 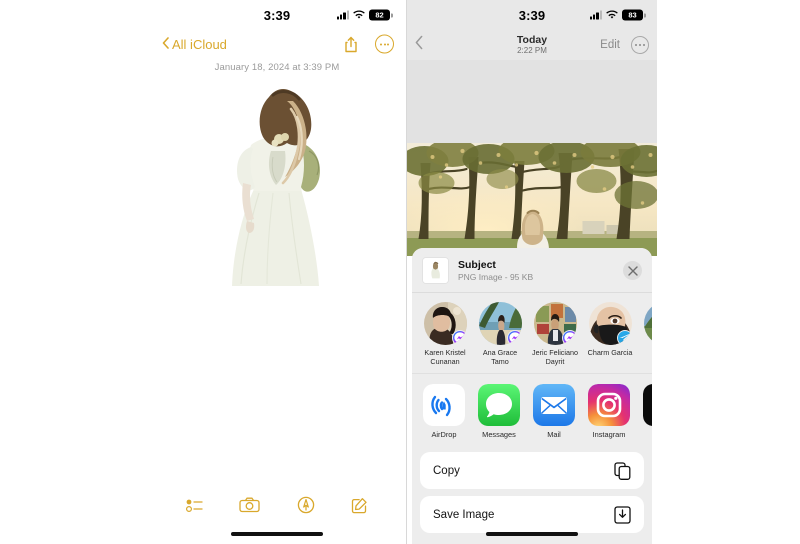 I want to click on subject-thumbnail, so click(x=435, y=270).